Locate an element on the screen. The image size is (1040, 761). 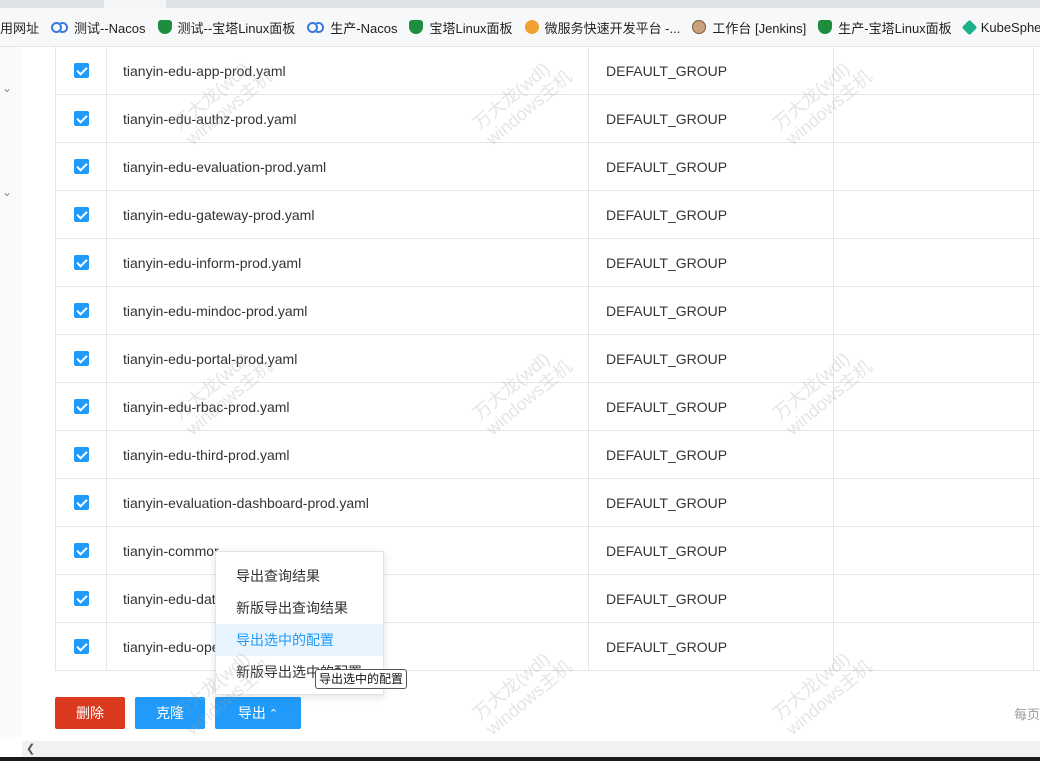
bookmark-item-1: 用网址 is located at coordinates (19, 27).